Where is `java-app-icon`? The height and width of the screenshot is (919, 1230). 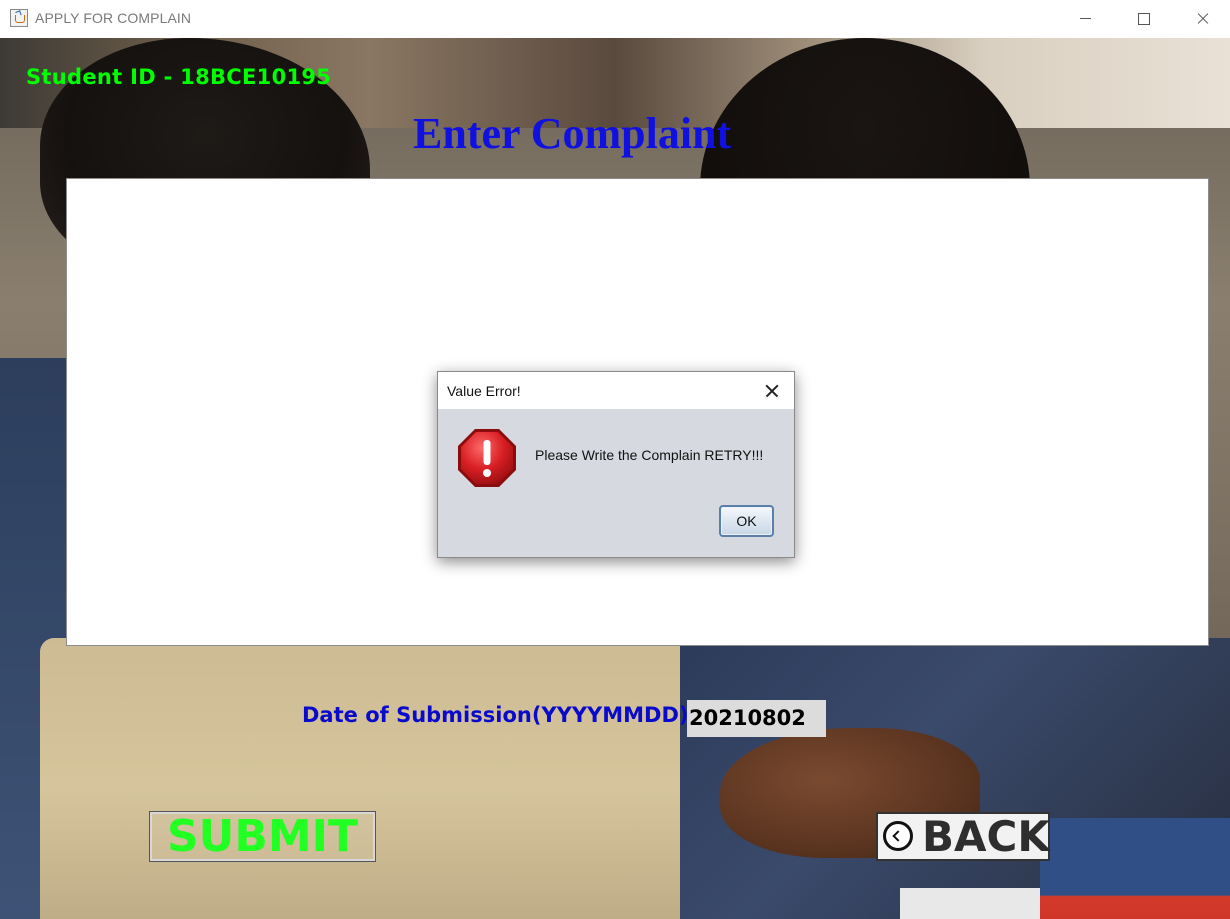 java-app-icon is located at coordinates (19, 18).